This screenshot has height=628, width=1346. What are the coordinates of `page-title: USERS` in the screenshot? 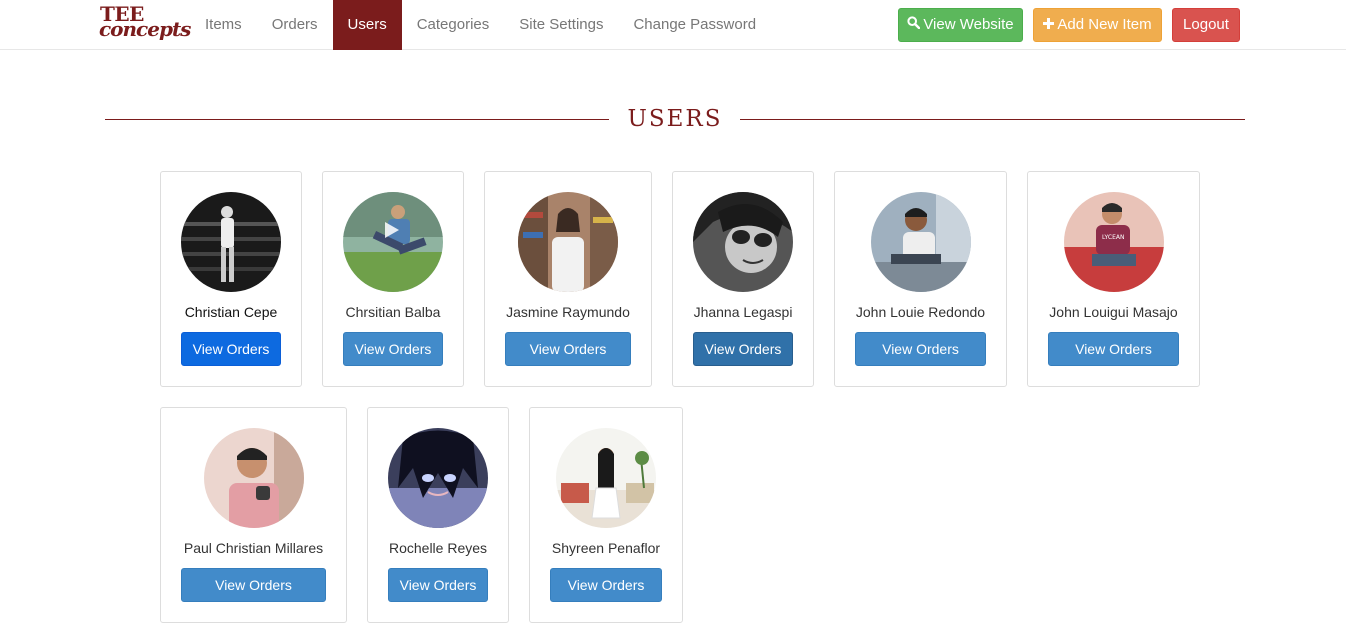 It's located at (675, 119).